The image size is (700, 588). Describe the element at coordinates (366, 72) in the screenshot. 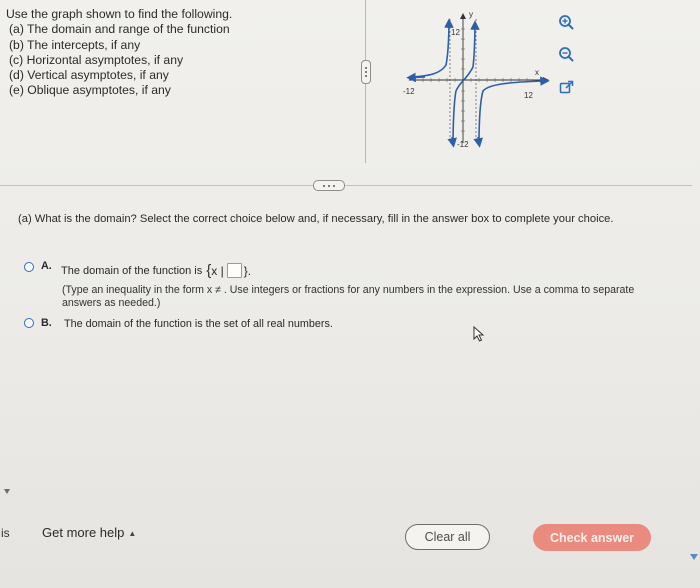

I see `panel-resize-handle` at that location.